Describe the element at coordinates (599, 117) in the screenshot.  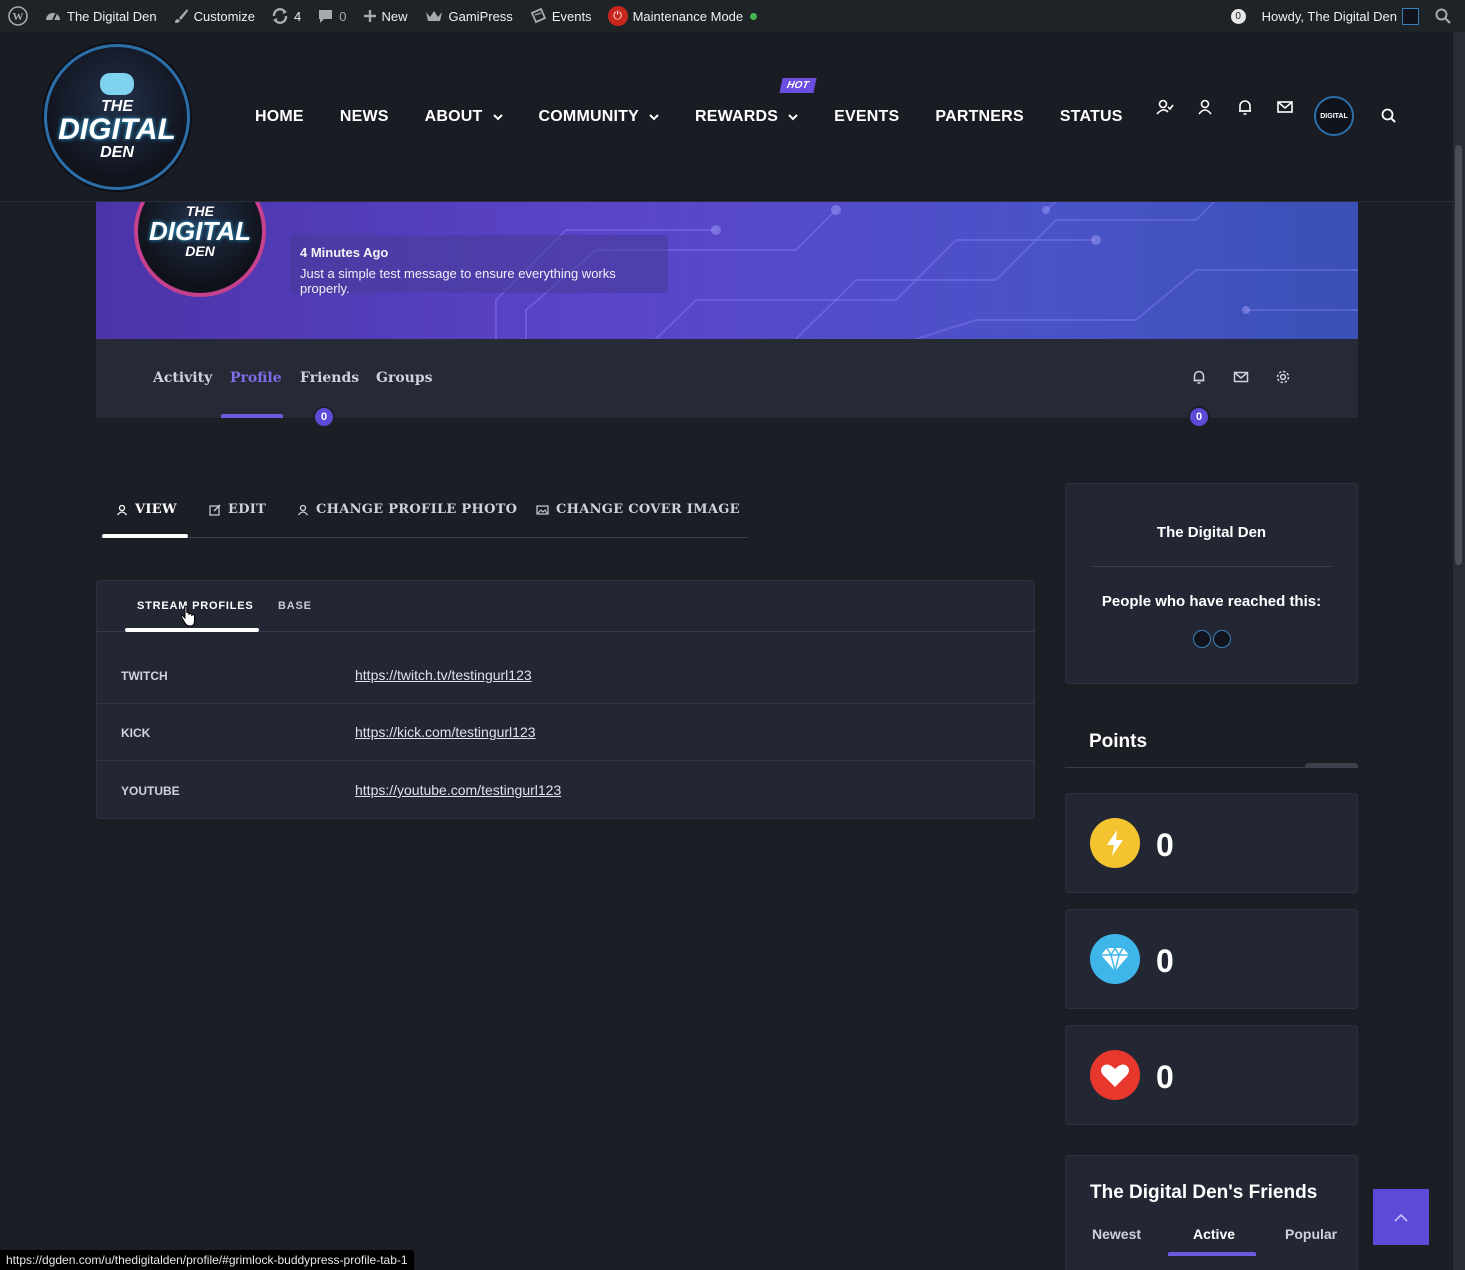
I see `nav-community: COMMUNITY` at that location.